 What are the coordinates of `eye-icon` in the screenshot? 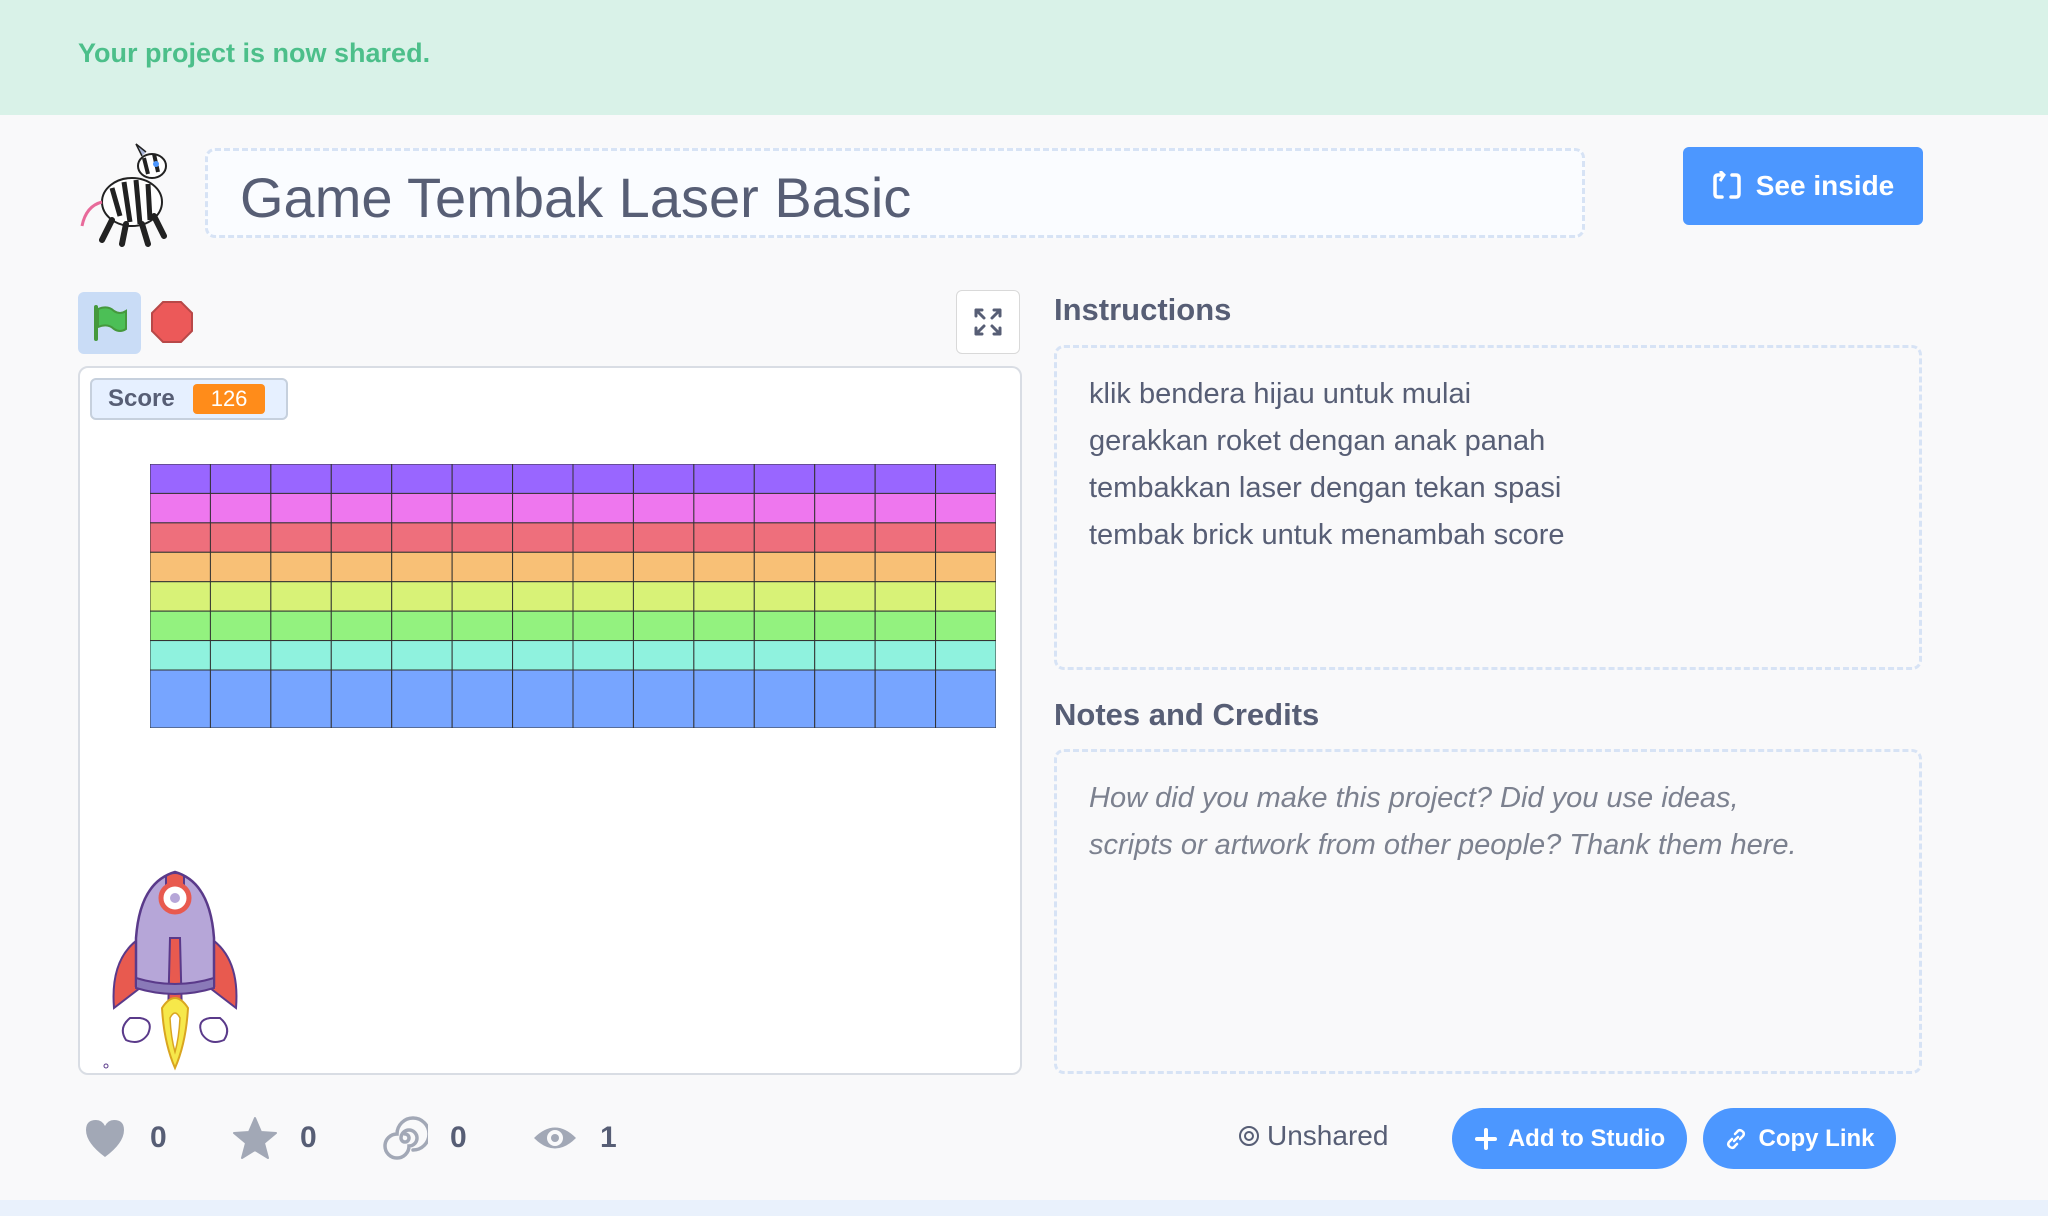 It's located at (555, 1138).